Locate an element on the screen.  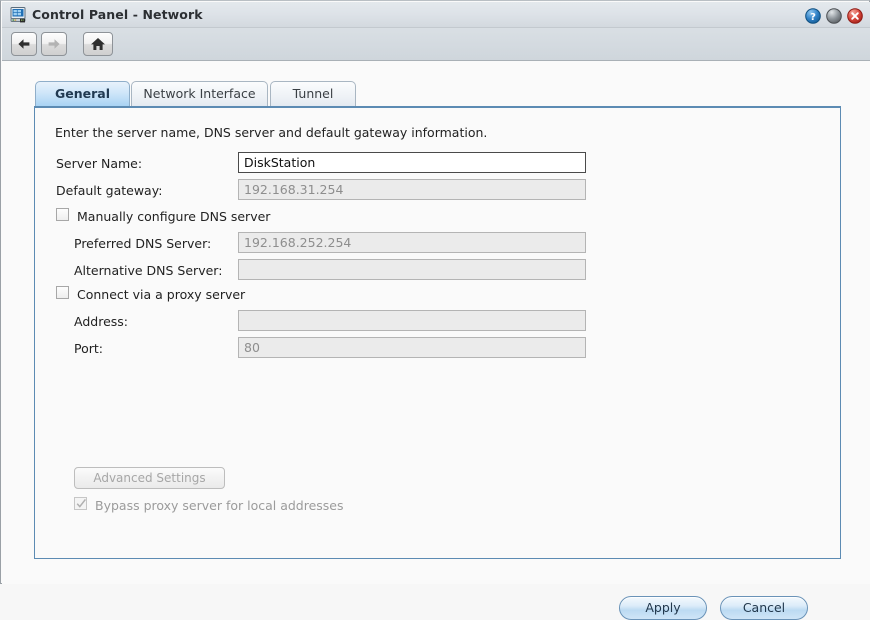
bypass-proxy-checkbox is located at coordinates (80, 503).